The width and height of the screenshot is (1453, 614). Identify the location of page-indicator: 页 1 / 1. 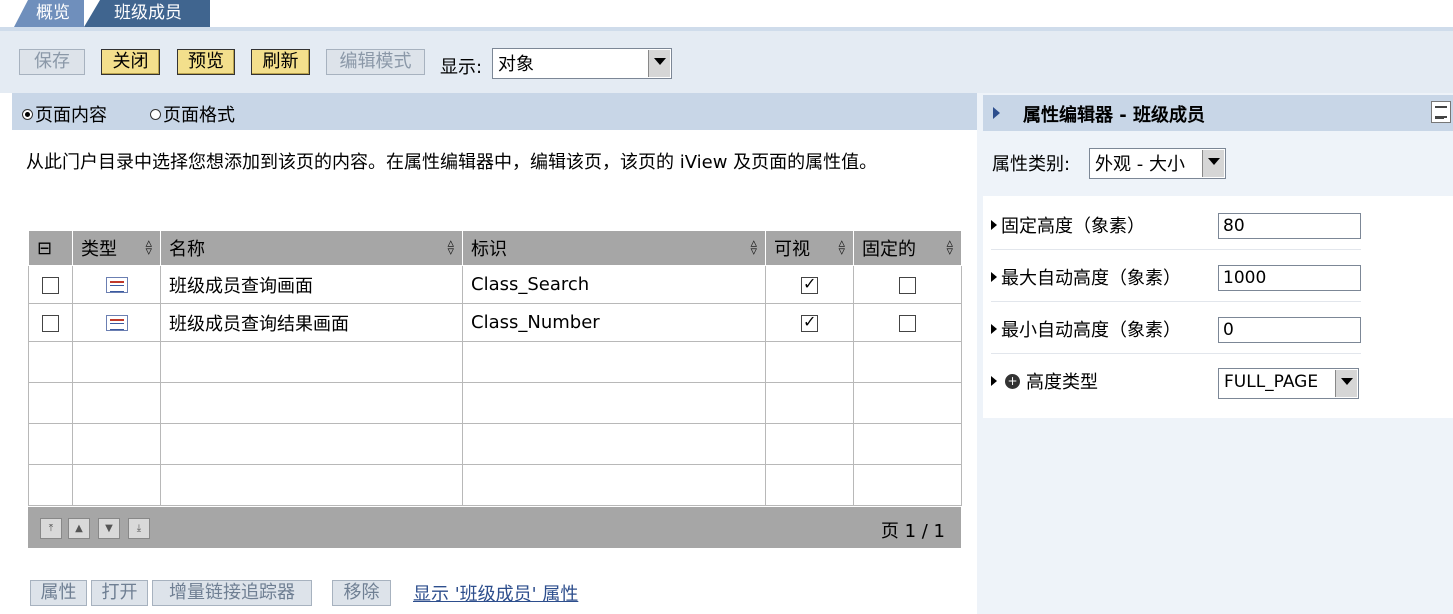
(912, 531).